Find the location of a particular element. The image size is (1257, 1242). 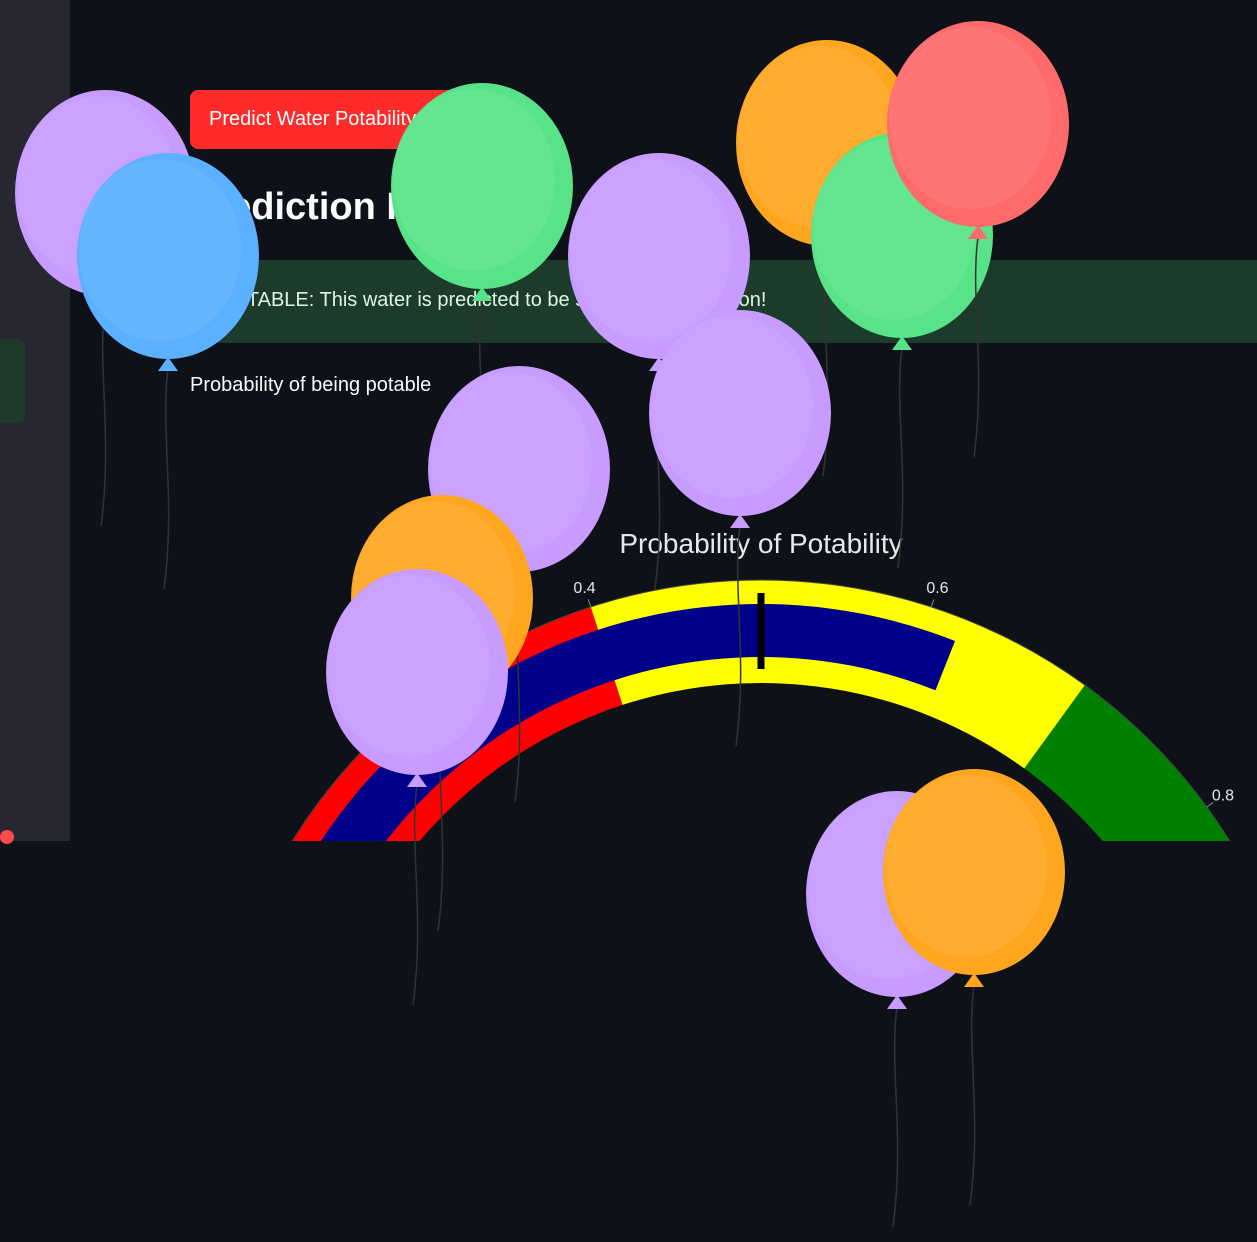

balloon-blue is located at coordinates (168, 378).